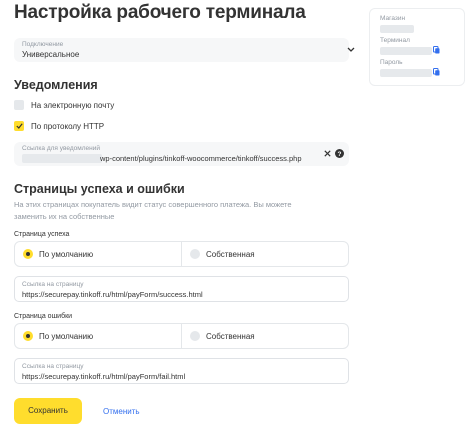 This screenshot has height=430, width=474. I want to click on success-option-custom: Собственная, so click(265, 254).